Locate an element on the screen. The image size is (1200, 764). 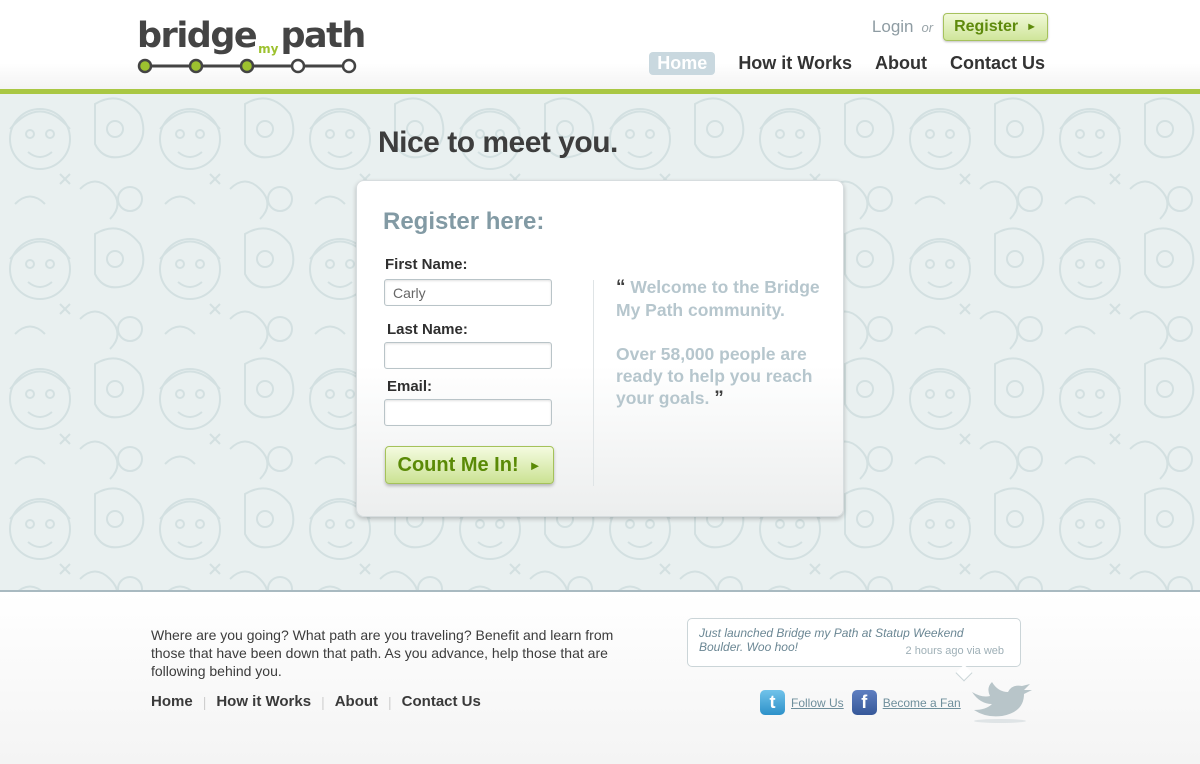
page-title: Nice to meet you. is located at coordinates (498, 142).